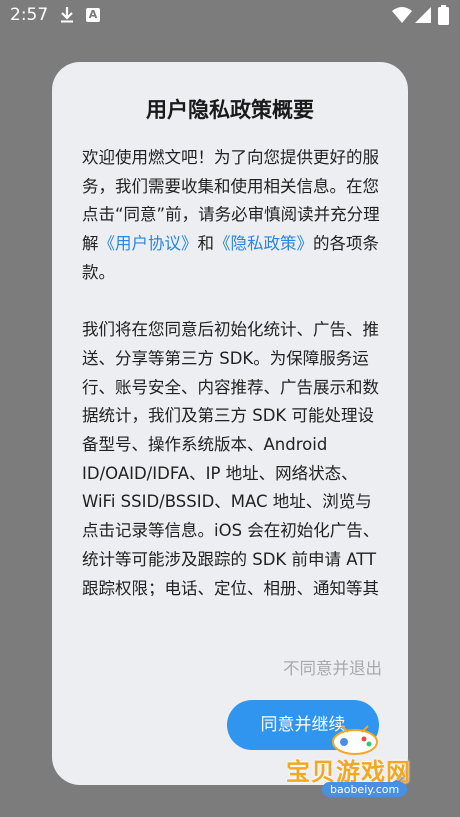 This screenshot has width=460, height=817. I want to click on download-icon, so click(67, 15).